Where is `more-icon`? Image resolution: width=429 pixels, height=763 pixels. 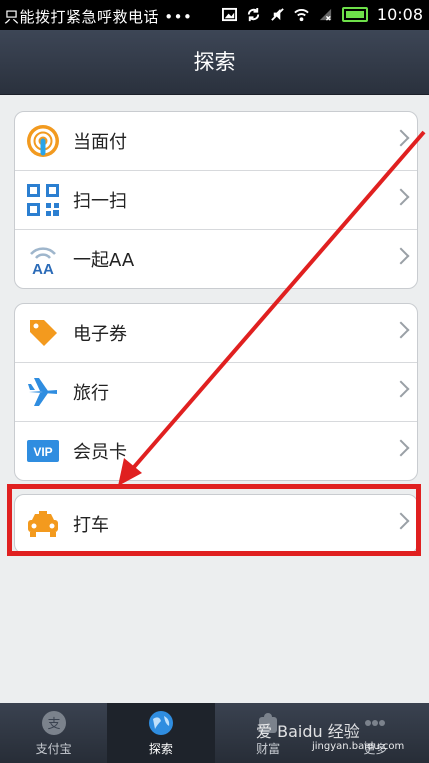 more-icon is located at coordinates (375, 723).